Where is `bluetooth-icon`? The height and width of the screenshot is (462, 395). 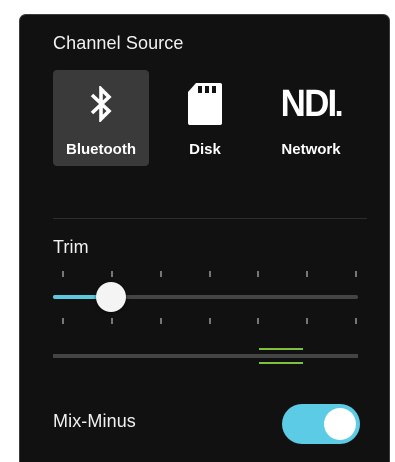
bluetooth-icon is located at coordinates (101, 104).